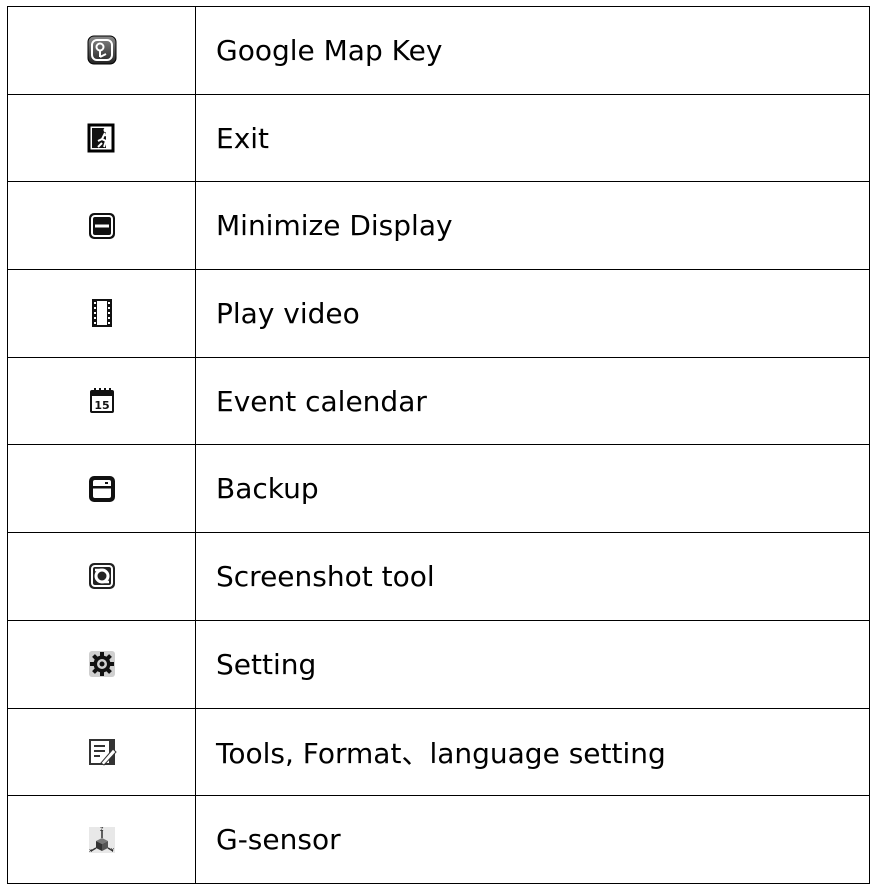 The image size is (876, 888). What do you see at coordinates (532, 50) in the screenshot?
I see `row-label: Google Map Key` at bounding box center [532, 50].